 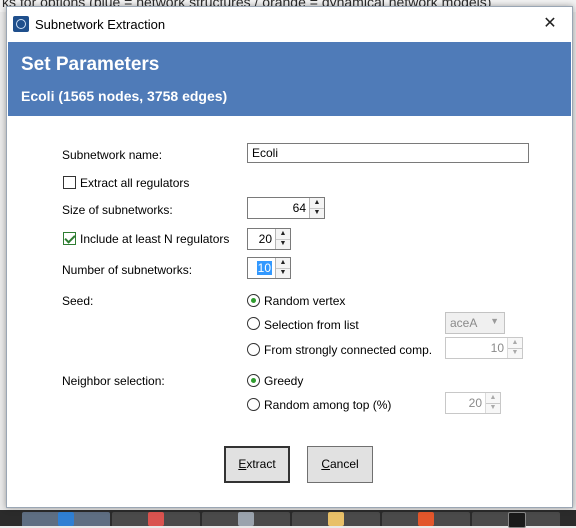 What do you see at coordinates (289, 24) in the screenshot?
I see `title-bar: Subnetwork Extraction ✕` at bounding box center [289, 24].